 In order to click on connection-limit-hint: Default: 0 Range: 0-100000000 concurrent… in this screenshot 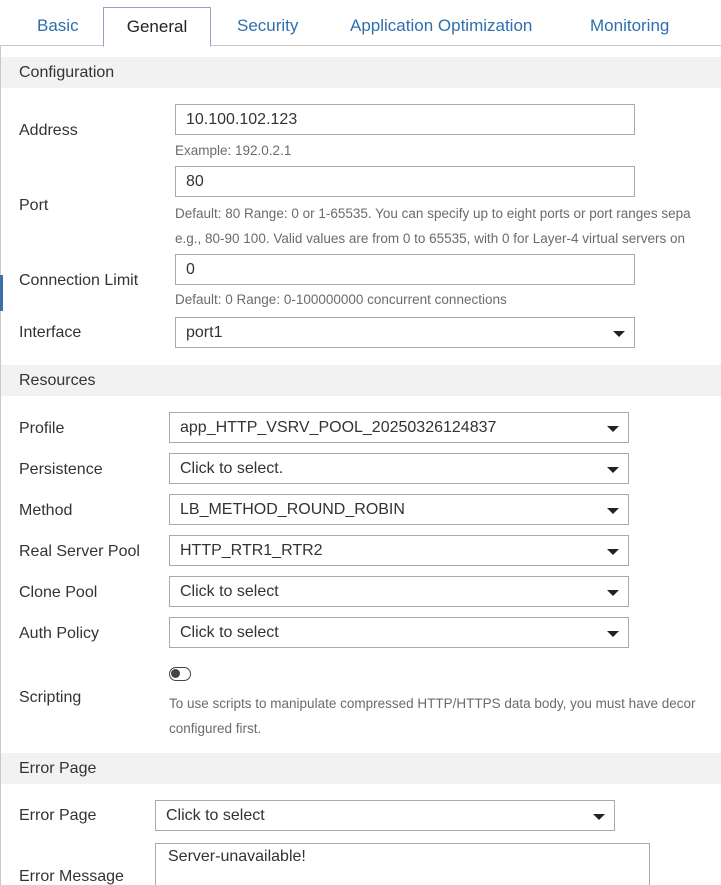, I will do `click(341, 299)`.